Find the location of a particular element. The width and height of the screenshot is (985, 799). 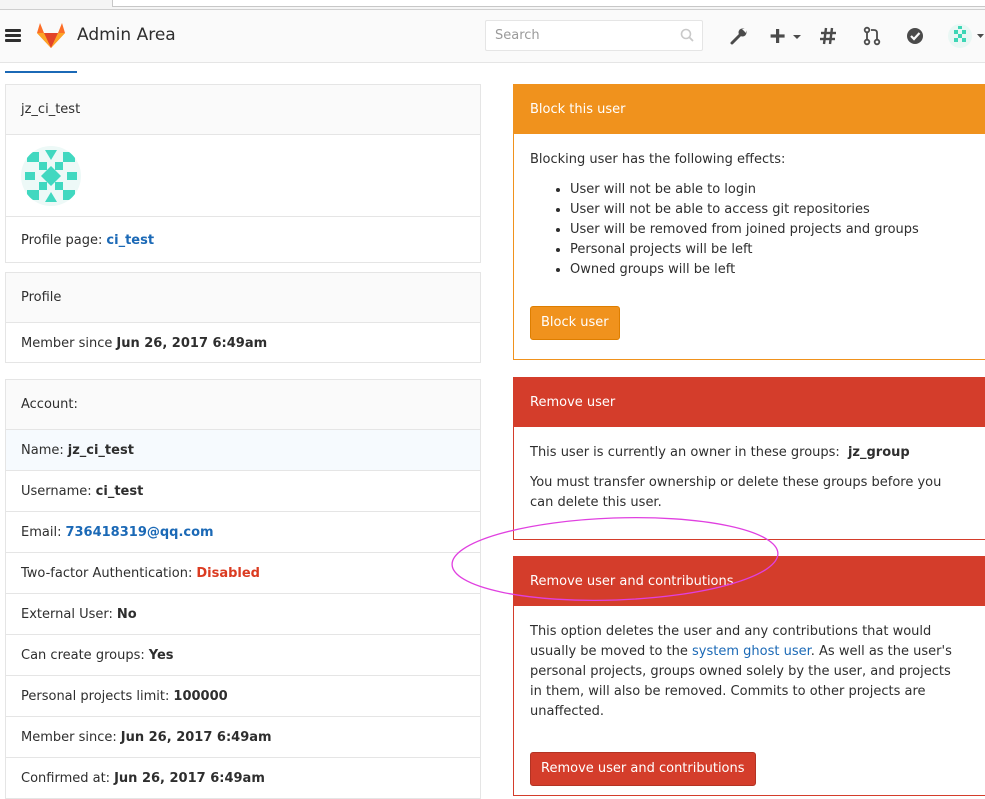

account-label: Username: is located at coordinates (56, 491).